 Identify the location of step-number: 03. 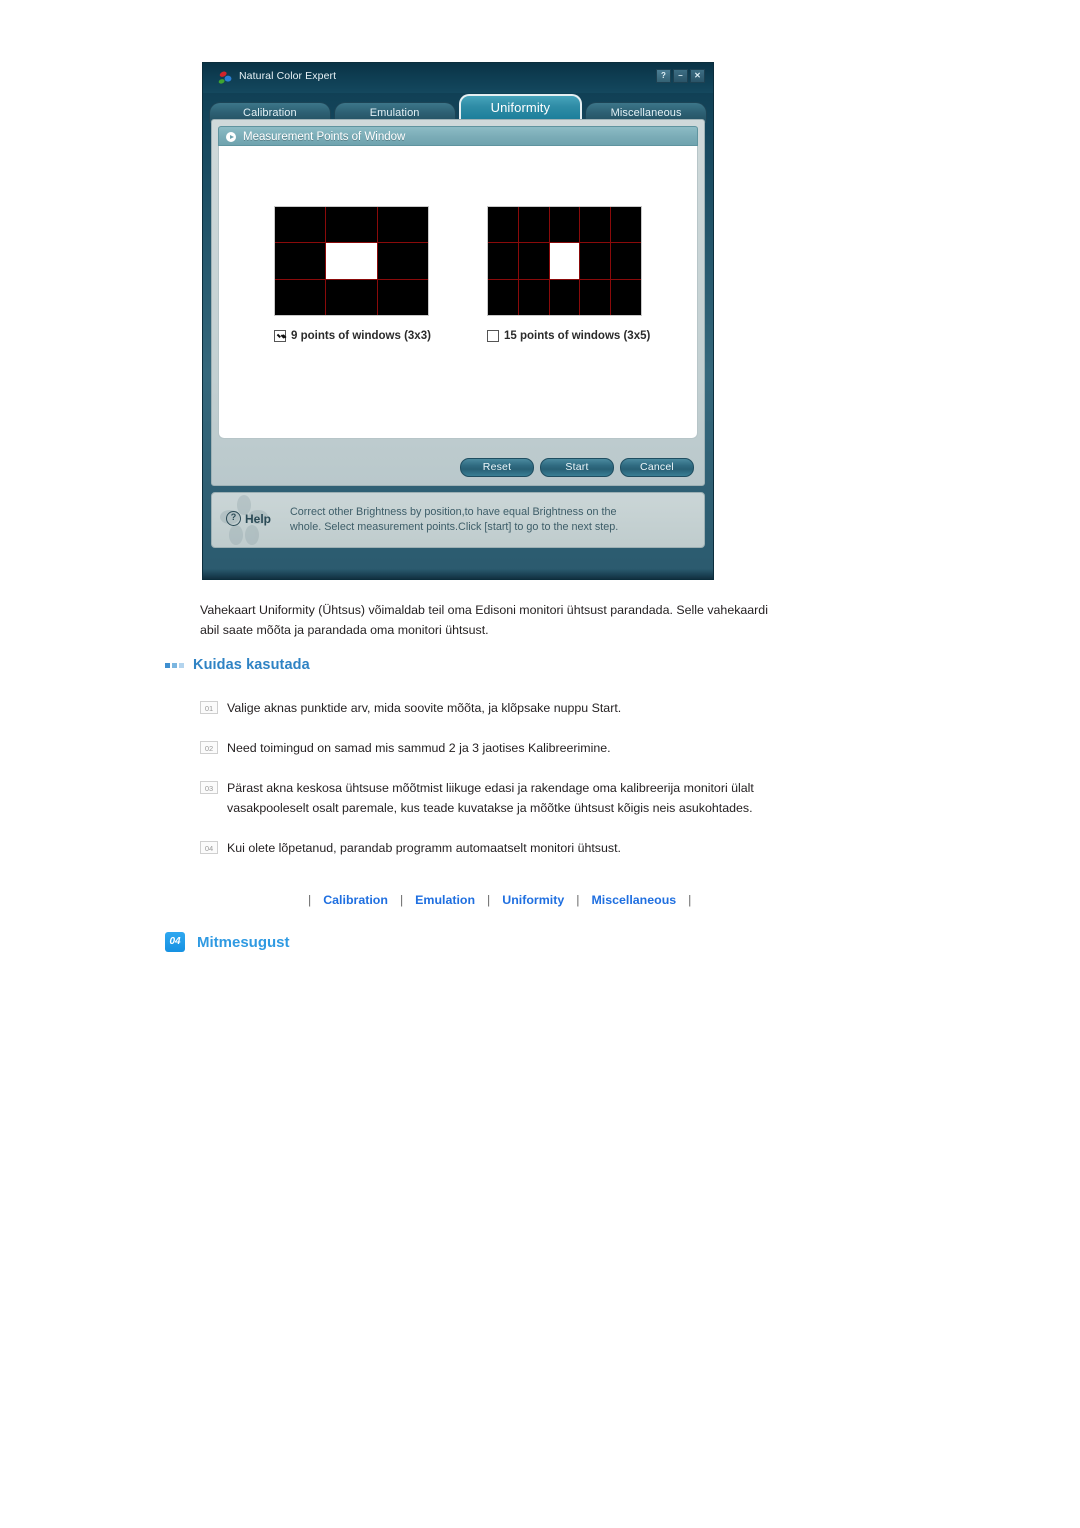
(209, 787).